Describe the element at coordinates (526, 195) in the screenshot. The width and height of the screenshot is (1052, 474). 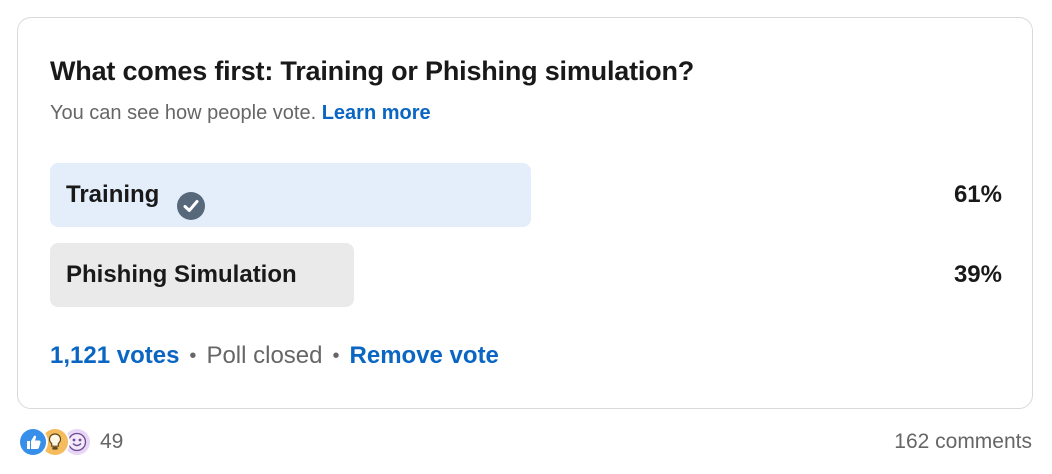
I see `poll-option-training: Training 61%` at that location.